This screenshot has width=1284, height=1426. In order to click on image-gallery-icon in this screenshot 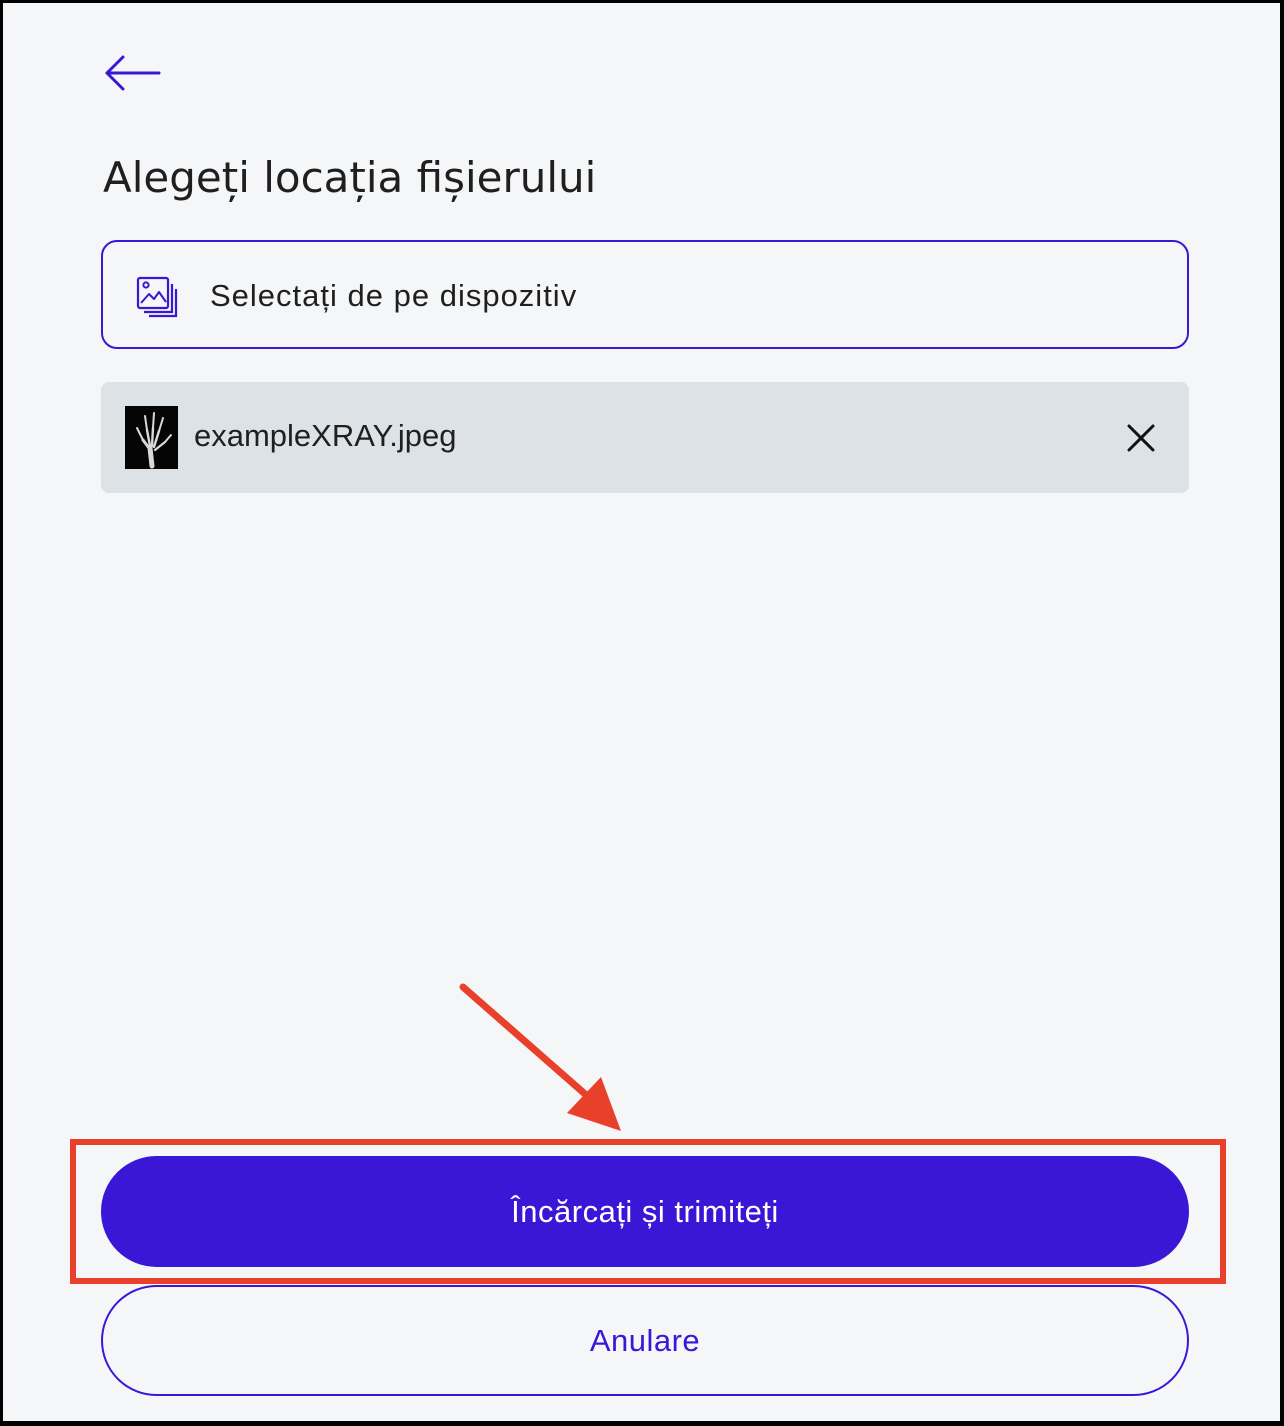, I will do `click(157, 297)`.